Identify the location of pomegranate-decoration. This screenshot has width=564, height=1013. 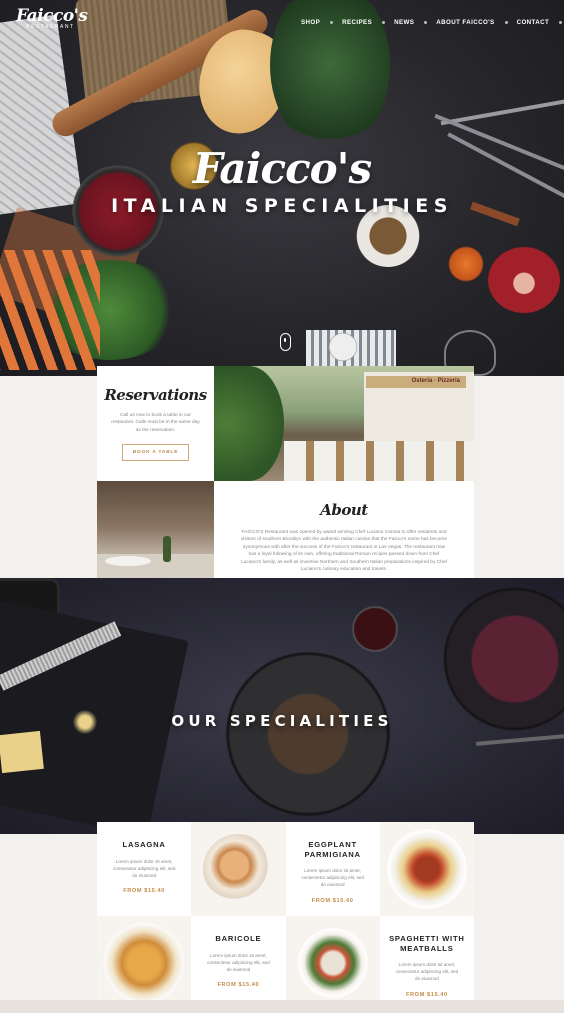
(524, 280).